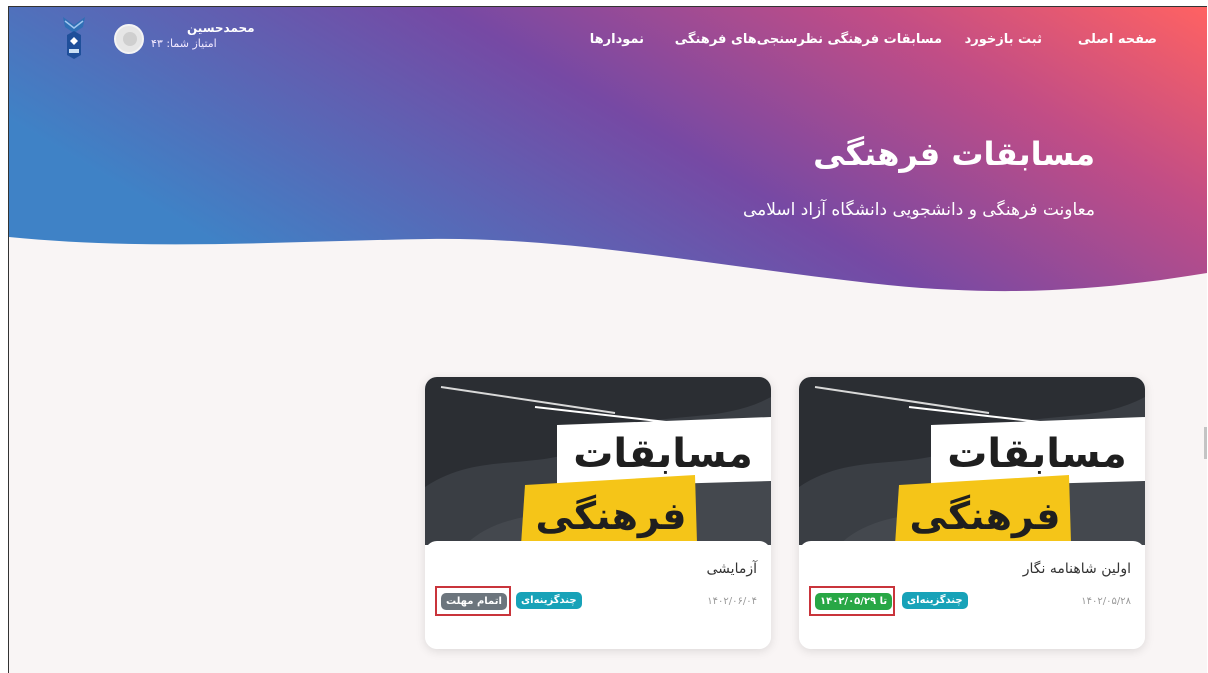 The height and width of the screenshot is (673, 1208). I want to click on card-title: اولین شاهنامه نگار, so click(1077, 569).